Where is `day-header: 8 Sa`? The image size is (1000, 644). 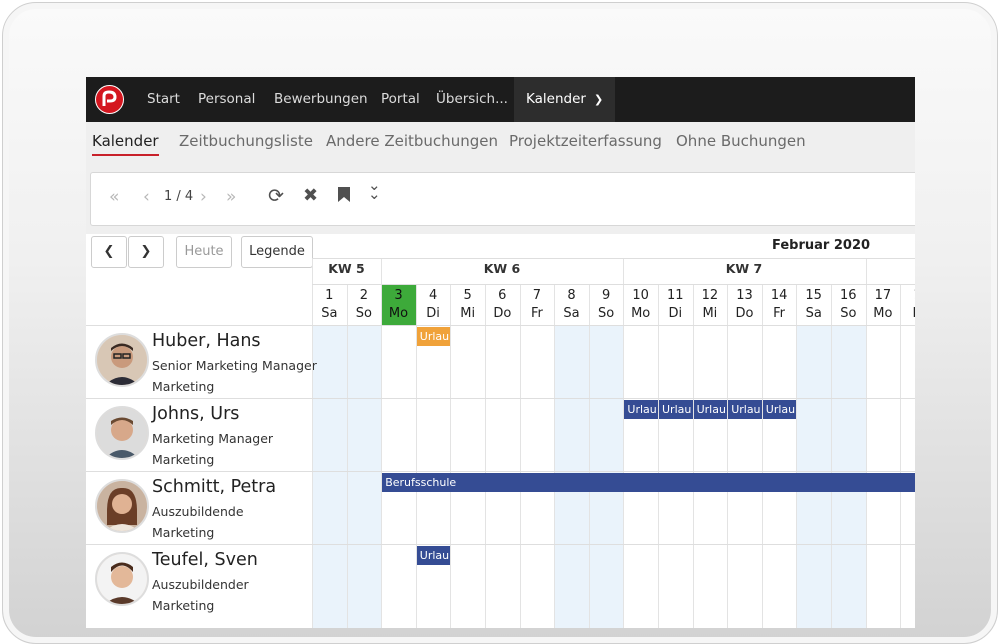 day-header: 8 Sa is located at coordinates (571, 304).